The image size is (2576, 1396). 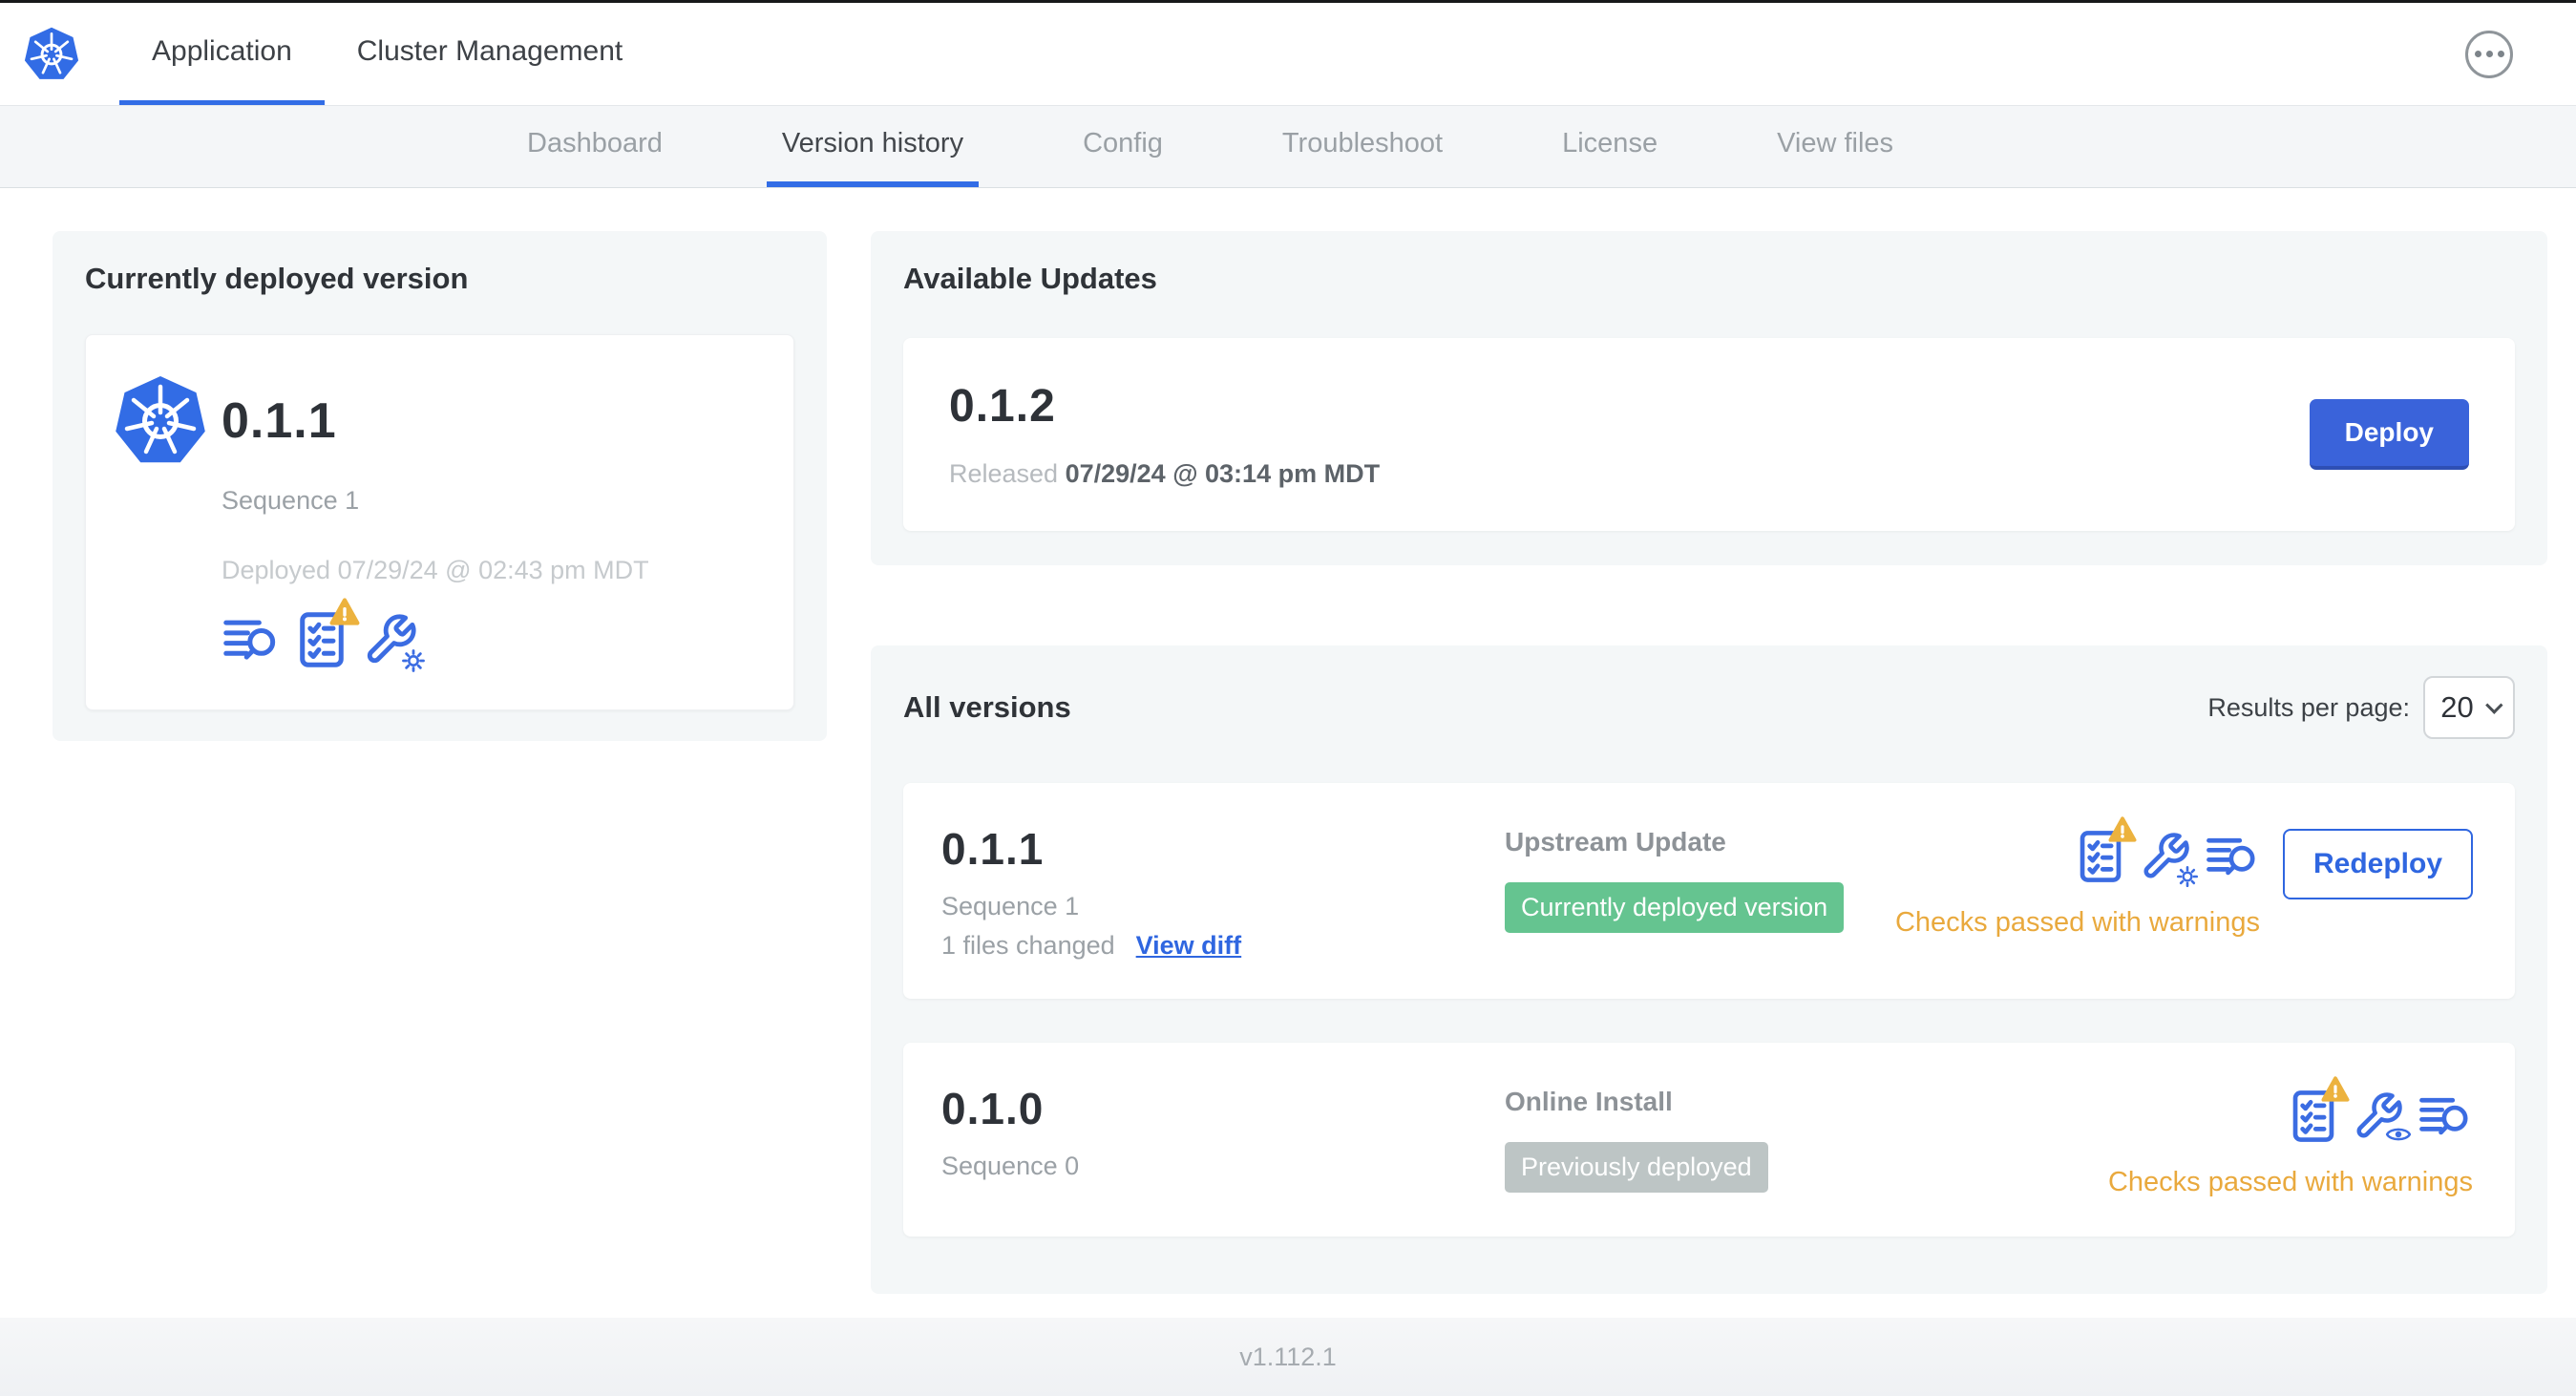 I want to click on results-per-page: Results per page: 20, so click(x=2361, y=707).